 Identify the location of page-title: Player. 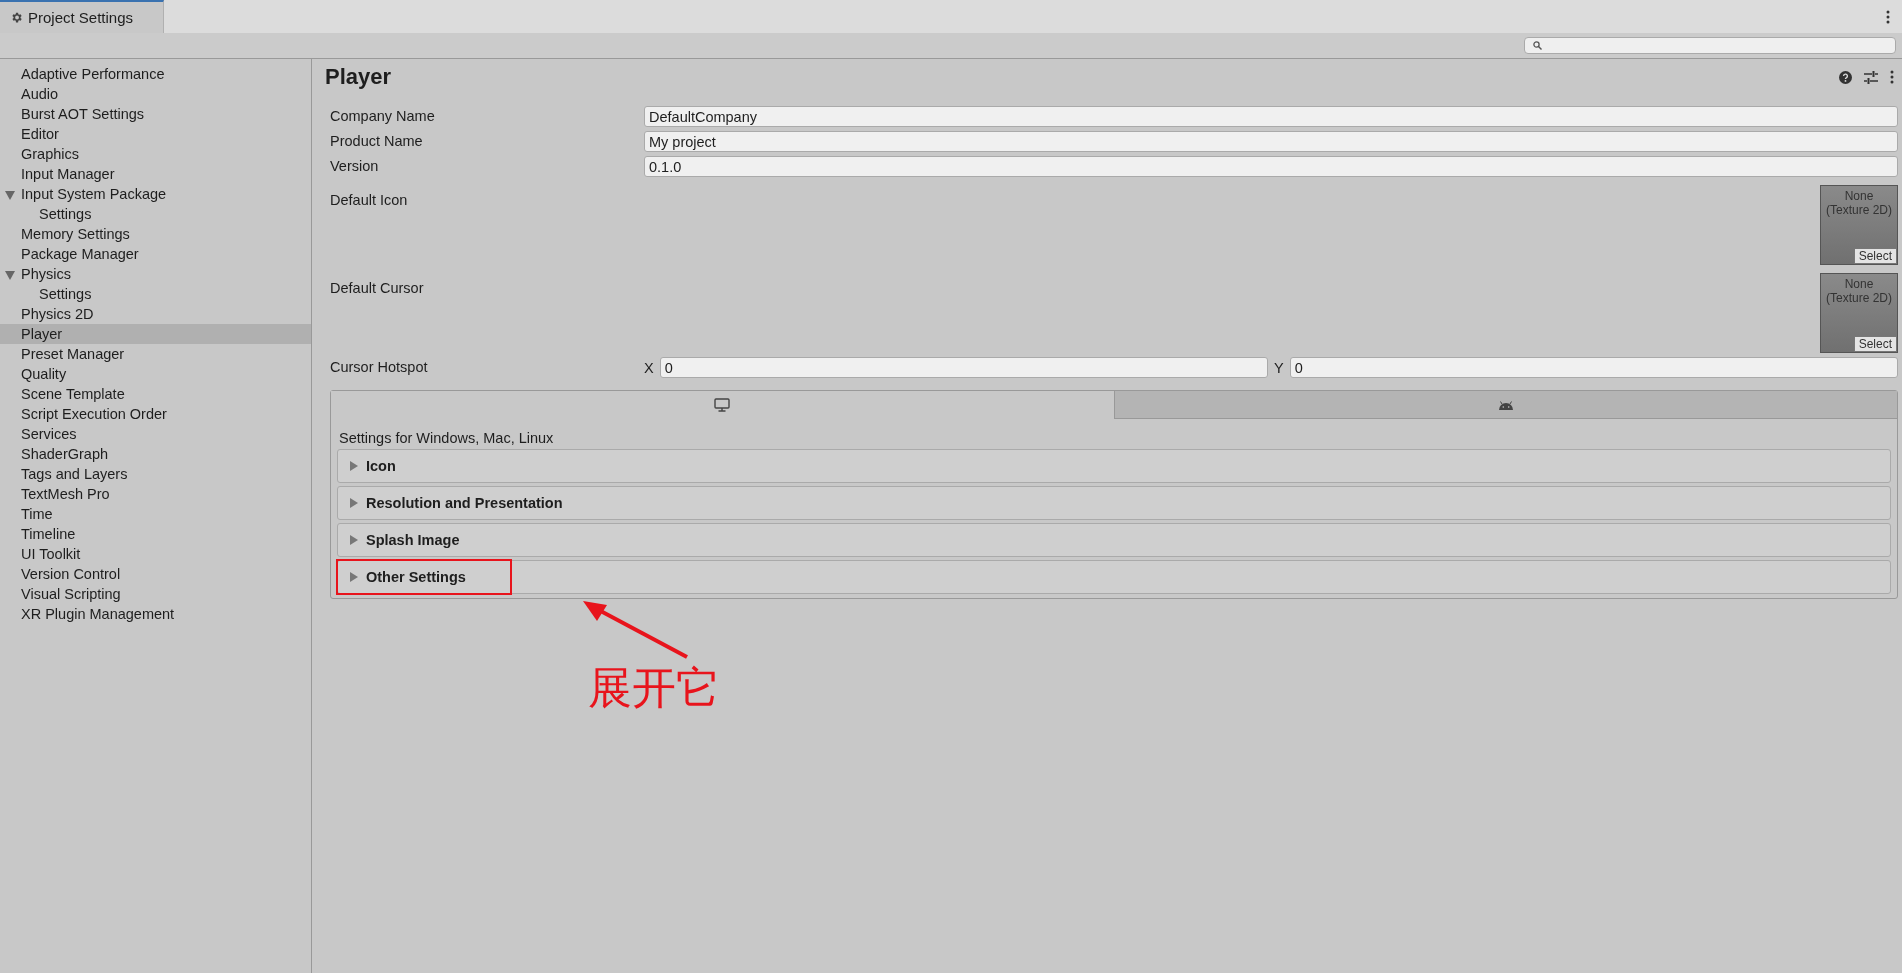
(359, 77).